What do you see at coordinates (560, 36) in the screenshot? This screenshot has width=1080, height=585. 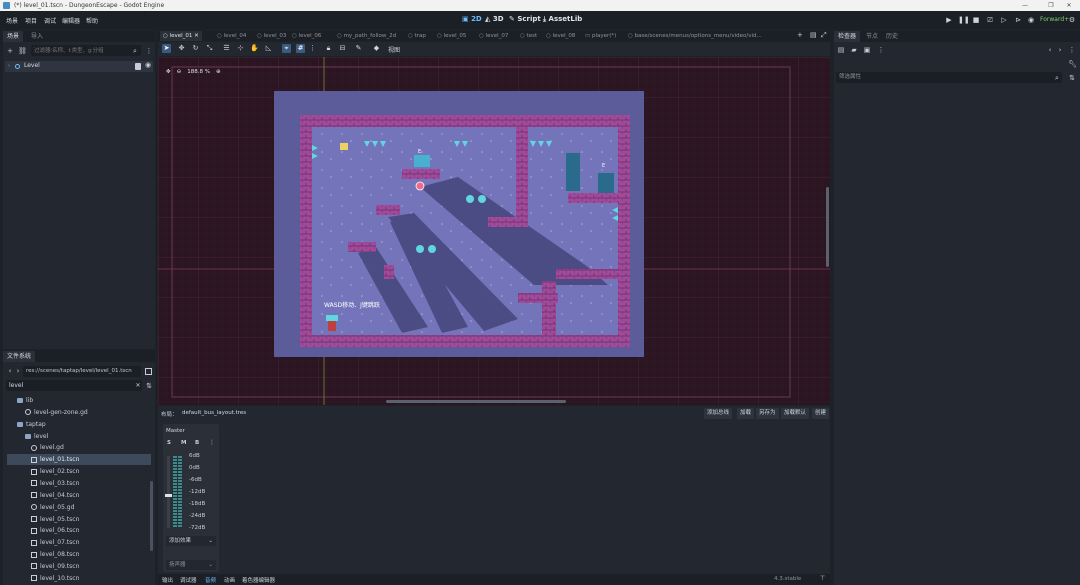 I see `scene-tab: ○ level_08` at bounding box center [560, 36].